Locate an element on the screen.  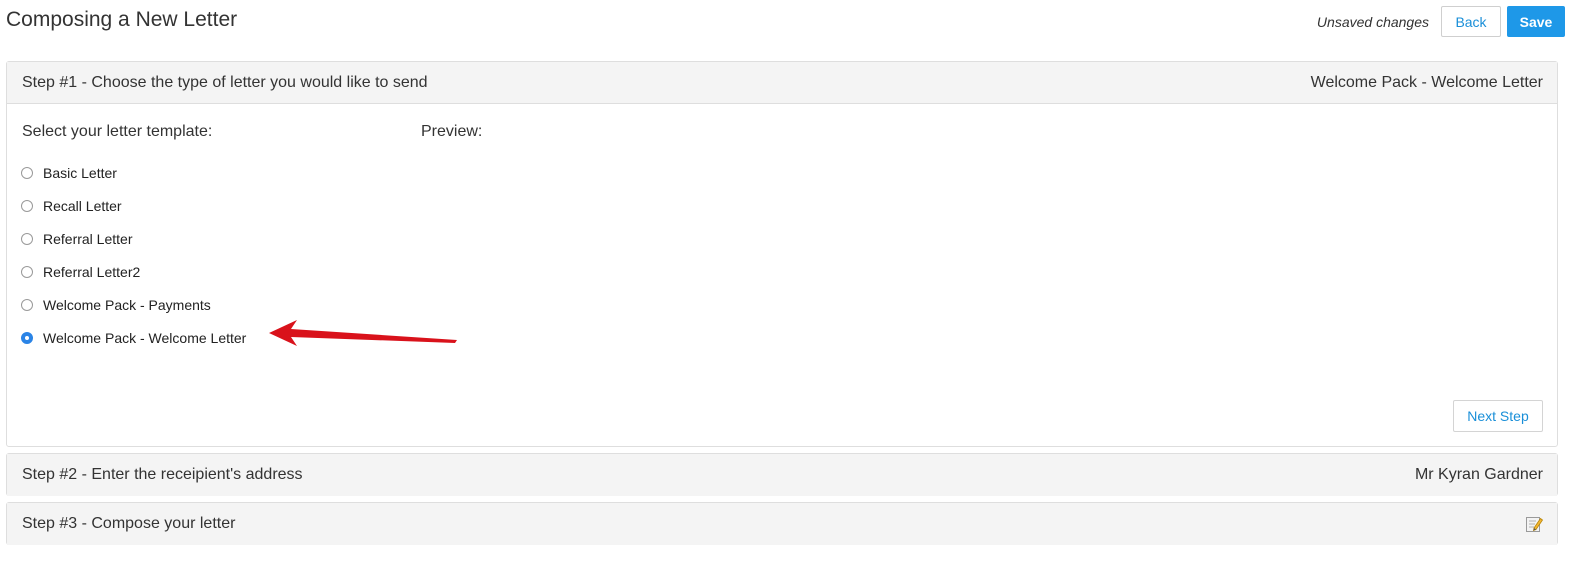
template-option-label: Referral Letter2 is located at coordinates (92, 272).